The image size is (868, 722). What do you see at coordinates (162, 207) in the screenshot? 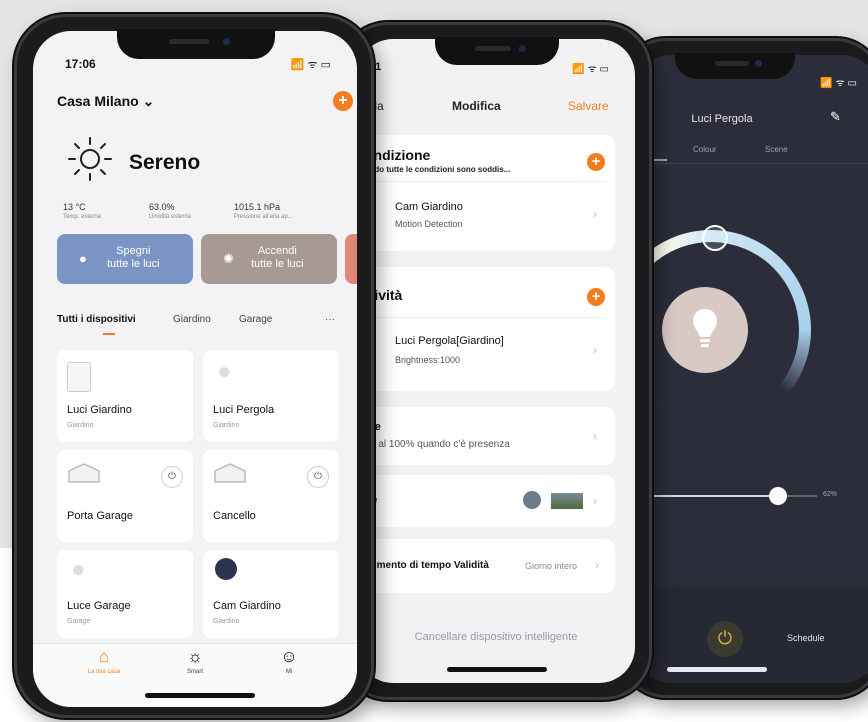
I see `humidity-value: 63.0%` at bounding box center [162, 207].